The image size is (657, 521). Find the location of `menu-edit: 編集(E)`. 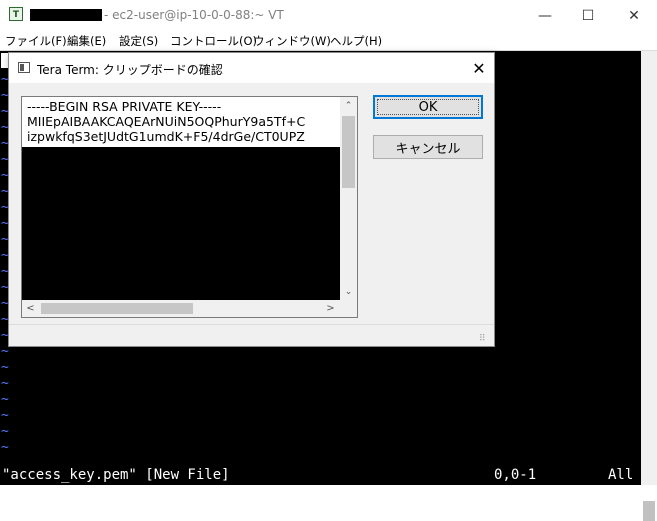

menu-edit: 編集(E) is located at coordinates (86, 41).